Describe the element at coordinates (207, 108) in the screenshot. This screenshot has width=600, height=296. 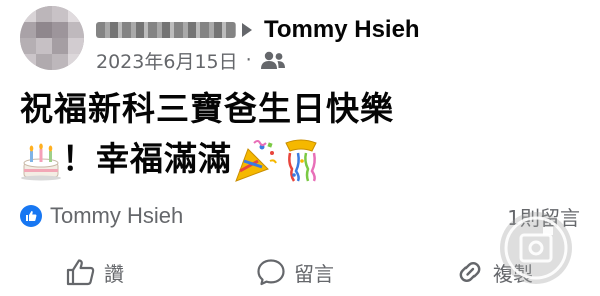
I see `post-text-line-1: 祝福新科三寶爸生日快樂` at that location.